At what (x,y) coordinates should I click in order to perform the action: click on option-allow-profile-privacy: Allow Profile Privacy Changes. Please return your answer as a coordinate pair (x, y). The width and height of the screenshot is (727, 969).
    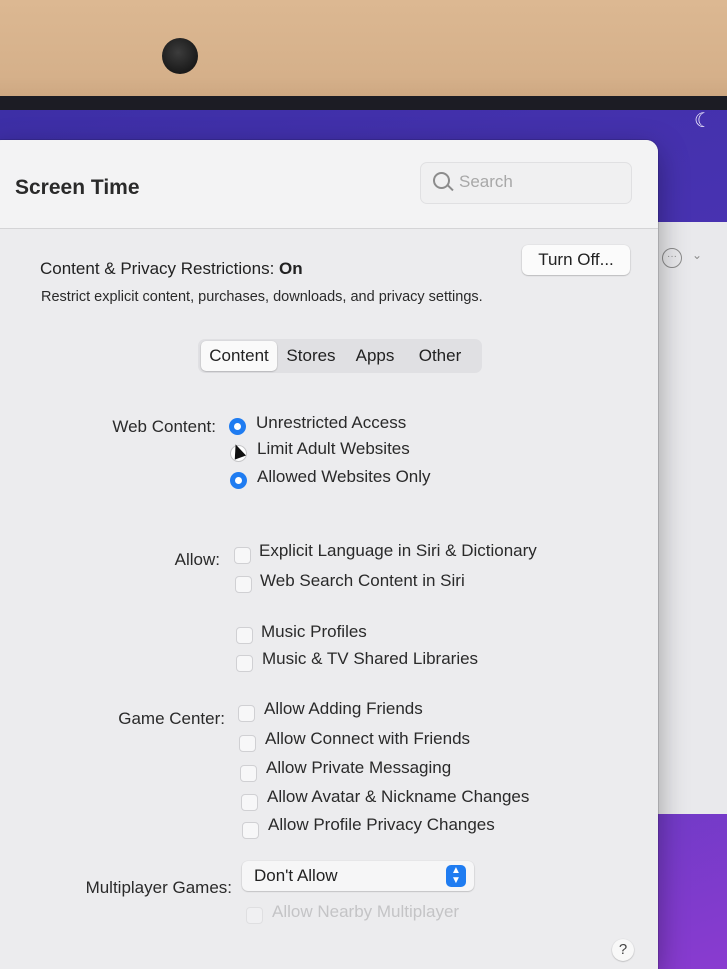
    Looking at the image, I should click on (381, 824).